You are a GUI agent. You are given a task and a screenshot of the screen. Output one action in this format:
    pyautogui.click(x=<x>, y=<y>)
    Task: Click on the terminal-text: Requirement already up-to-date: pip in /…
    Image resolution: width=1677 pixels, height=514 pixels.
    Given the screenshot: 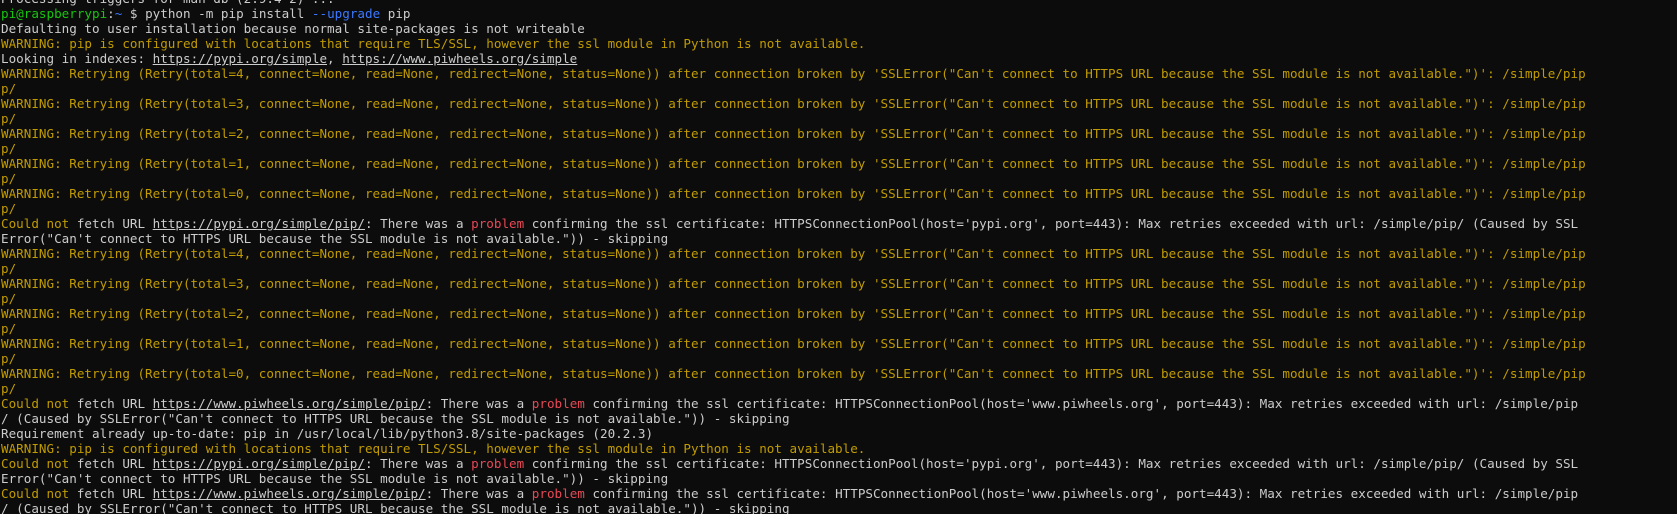 What is the action you would take?
    pyautogui.click(x=327, y=433)
    